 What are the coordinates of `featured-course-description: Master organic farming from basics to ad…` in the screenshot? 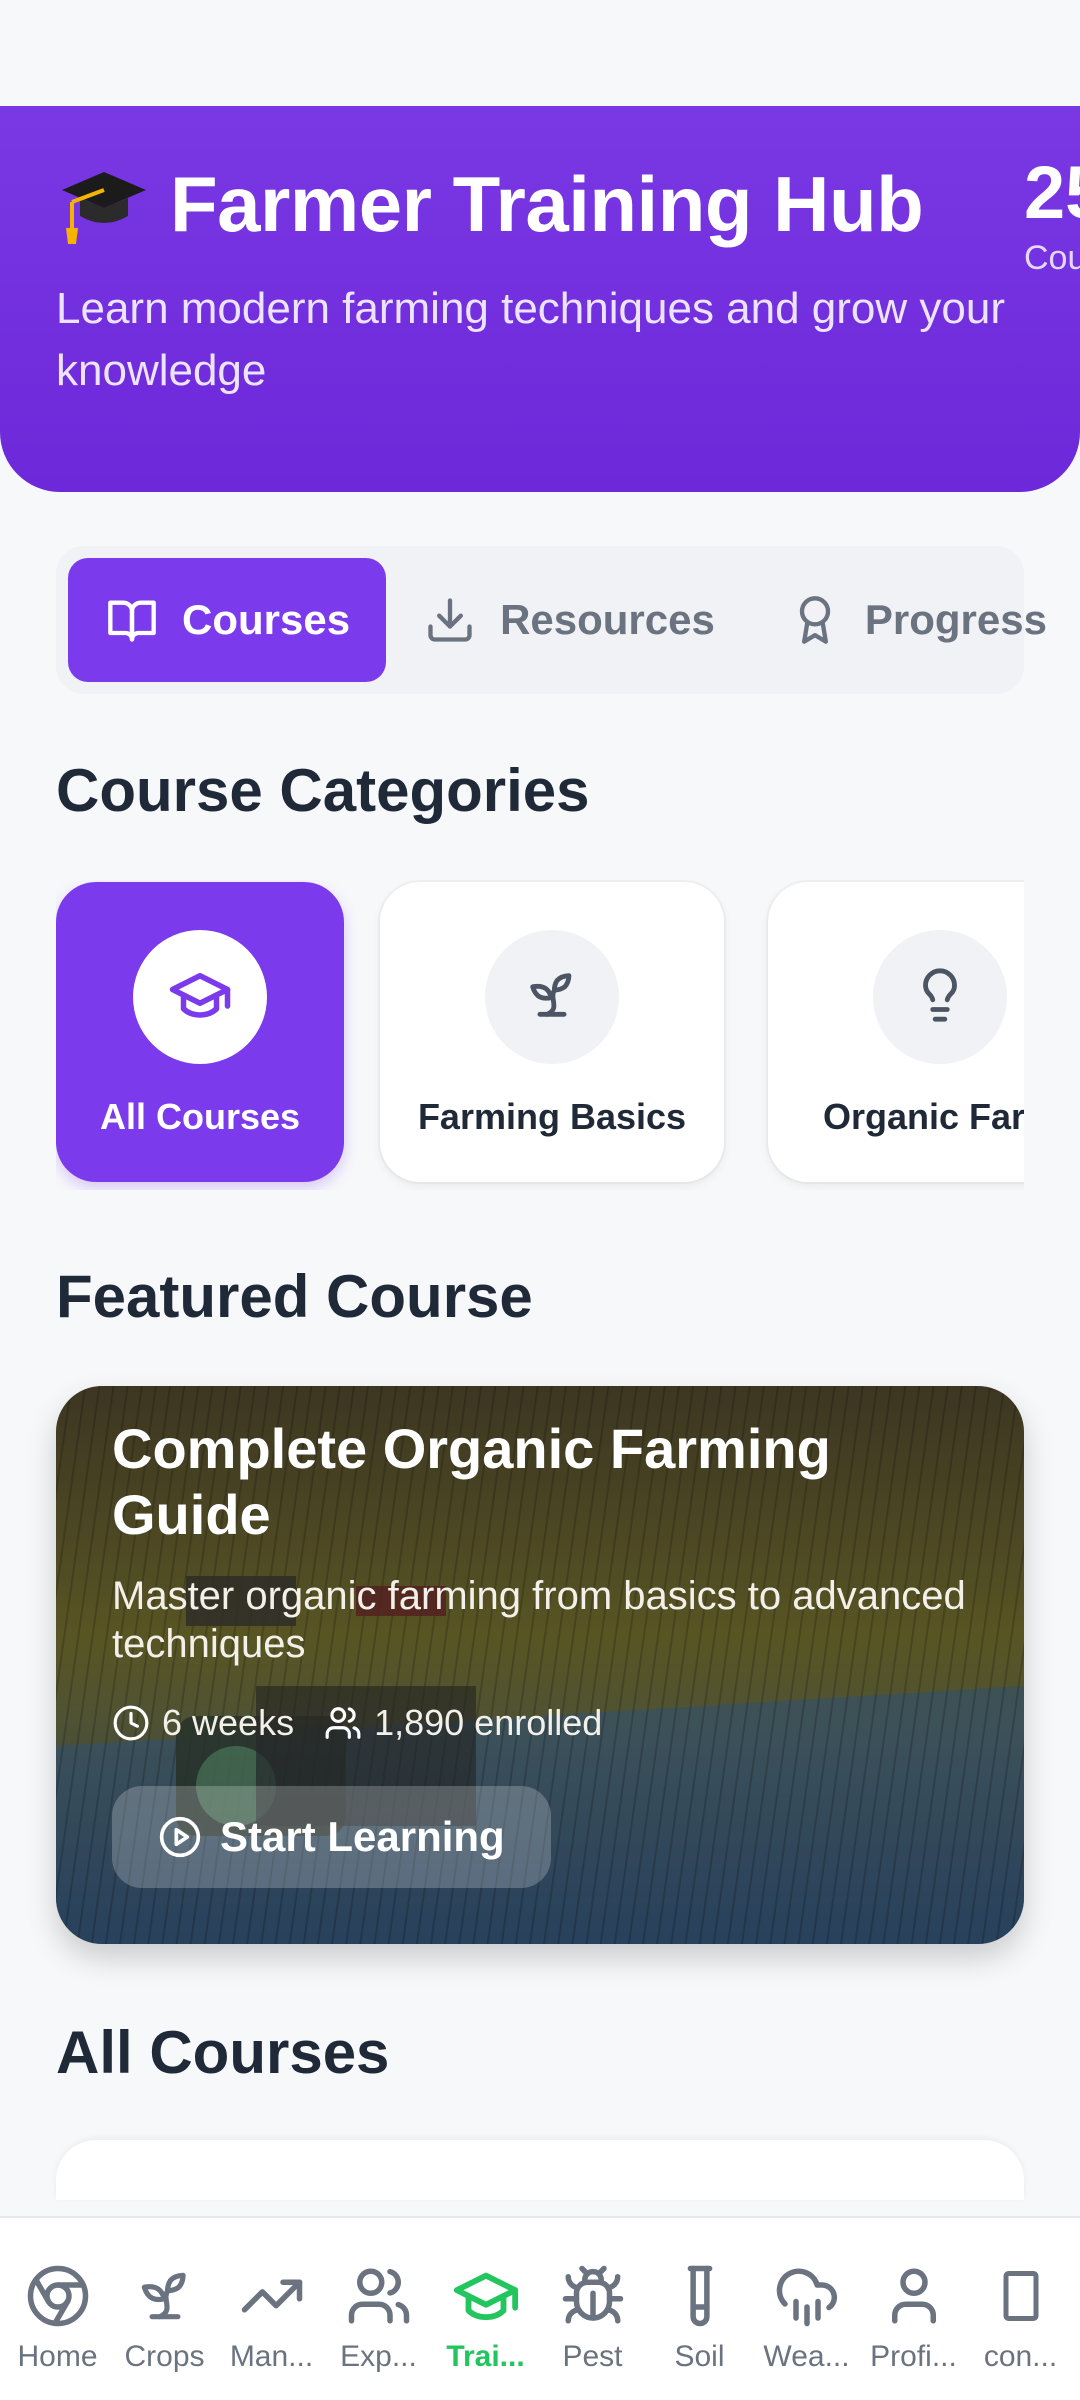 It's located at (539, 1620).